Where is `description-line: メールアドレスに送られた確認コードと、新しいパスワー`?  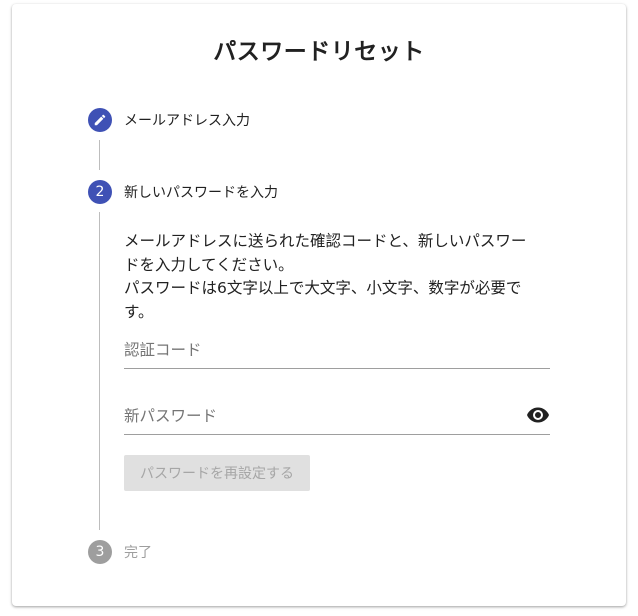
description-line: メールアドレスに送られた確認コードと、新しいパスワー is located at coordinates (325, 241).